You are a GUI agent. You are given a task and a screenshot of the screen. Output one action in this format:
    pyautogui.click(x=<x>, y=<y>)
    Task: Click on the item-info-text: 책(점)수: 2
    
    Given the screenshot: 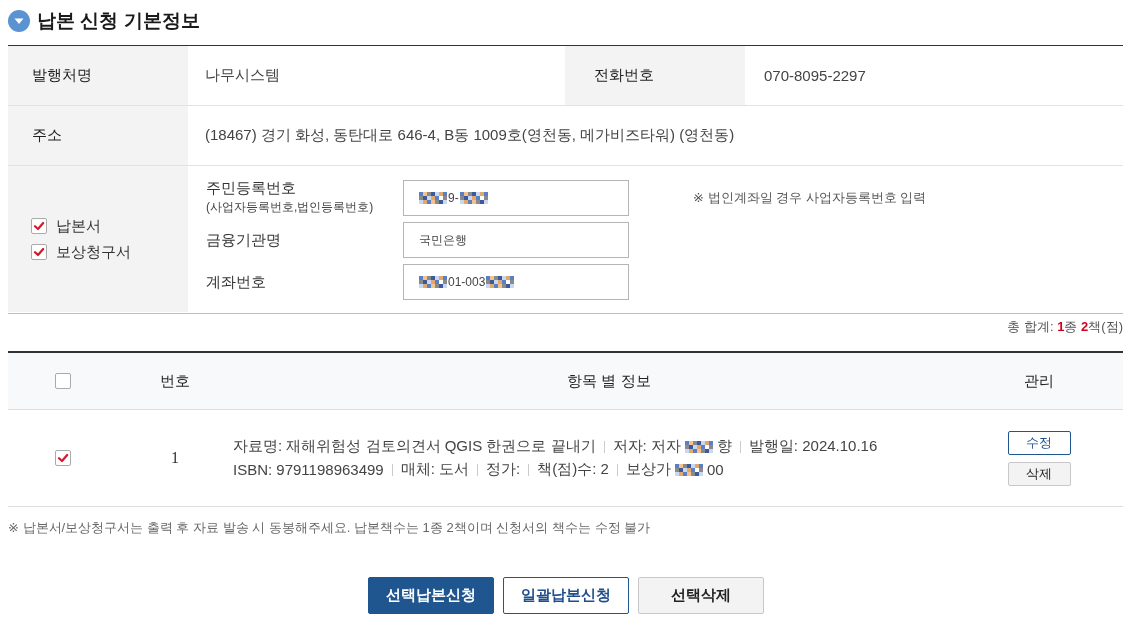 What is the action you would take?
    pyautogui.click(x=573, y=469)
    